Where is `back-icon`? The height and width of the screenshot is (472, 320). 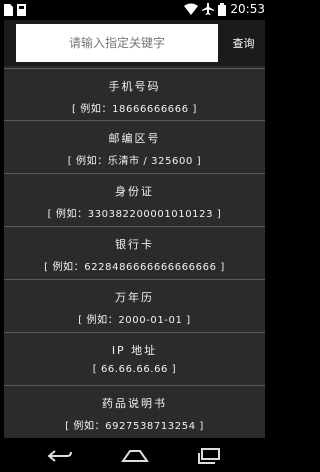
back-icon is located at coordinates (59, 456).